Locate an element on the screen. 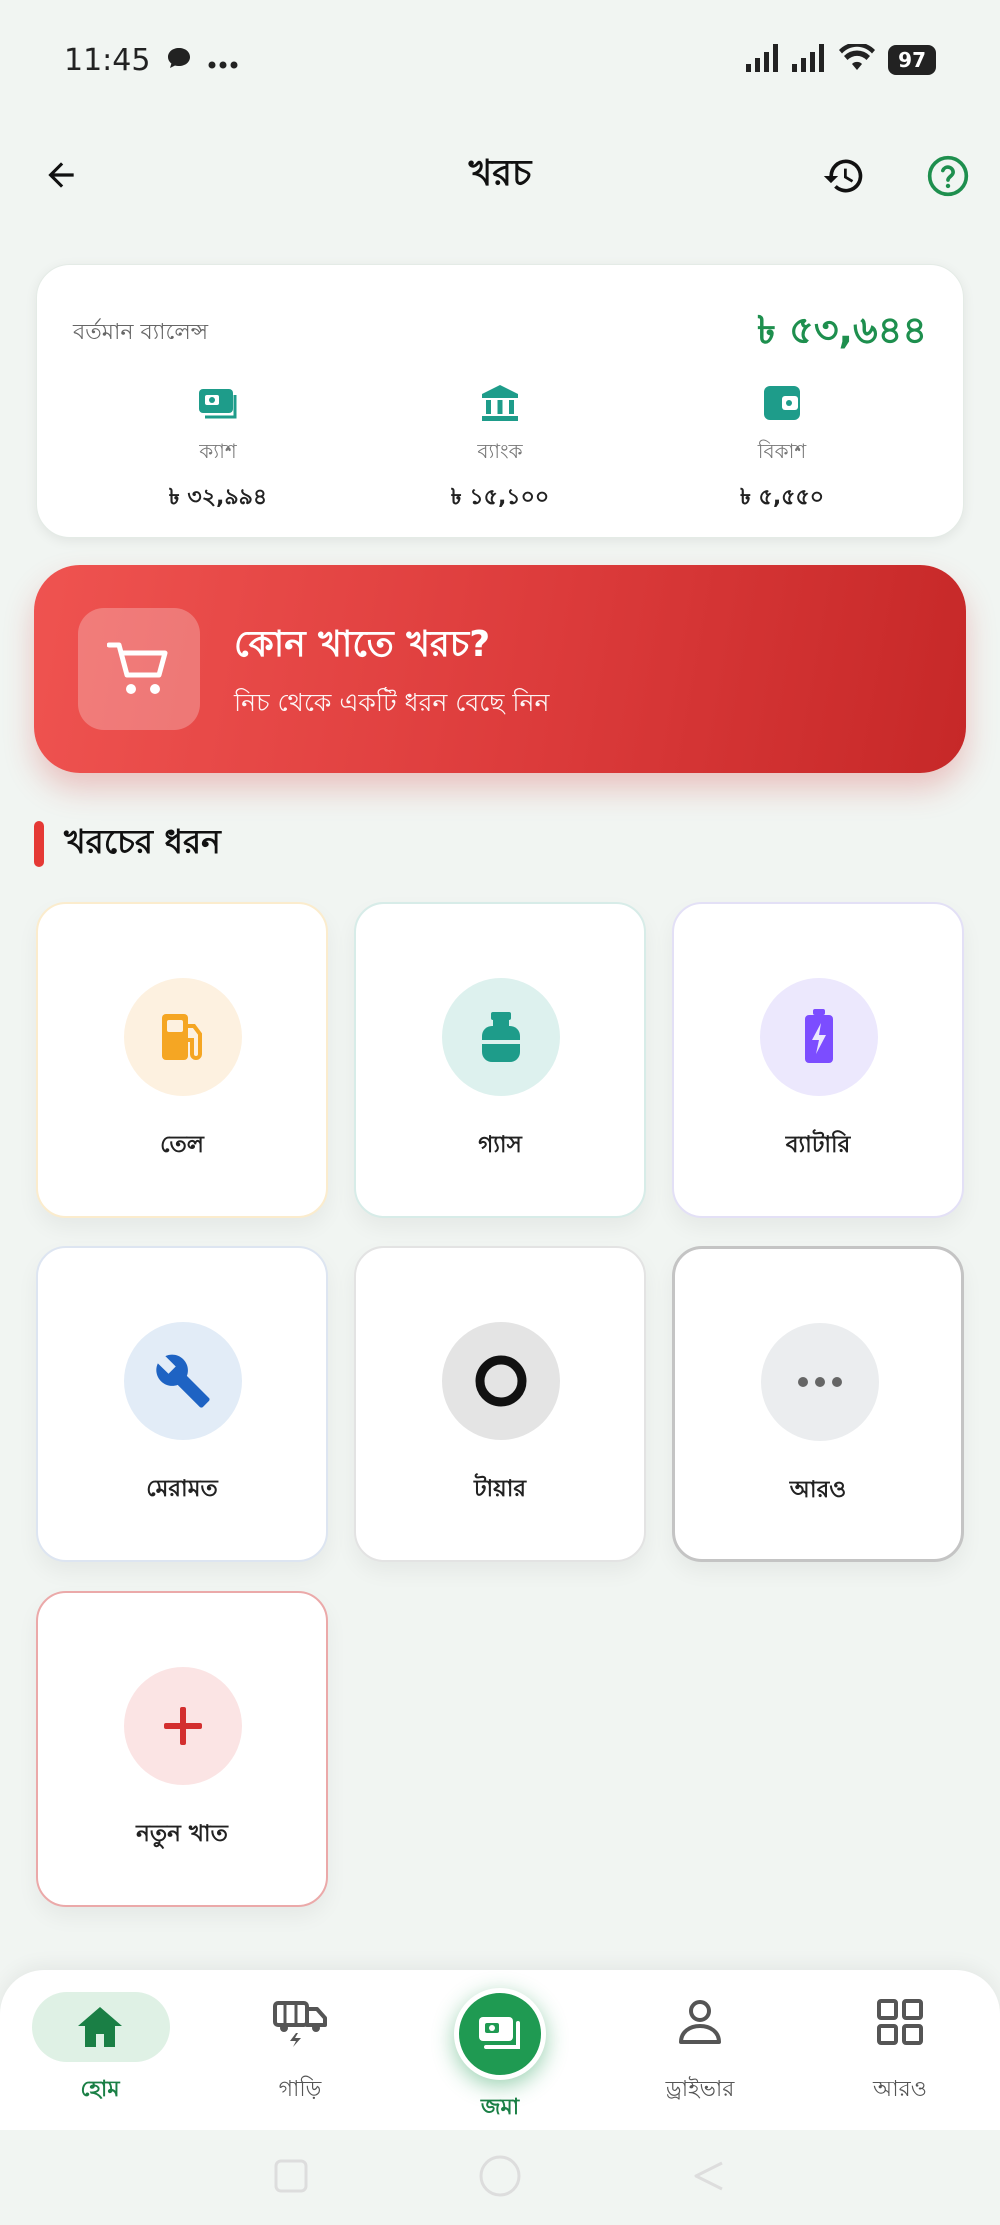  help-button is located at coordinates (948, 176).